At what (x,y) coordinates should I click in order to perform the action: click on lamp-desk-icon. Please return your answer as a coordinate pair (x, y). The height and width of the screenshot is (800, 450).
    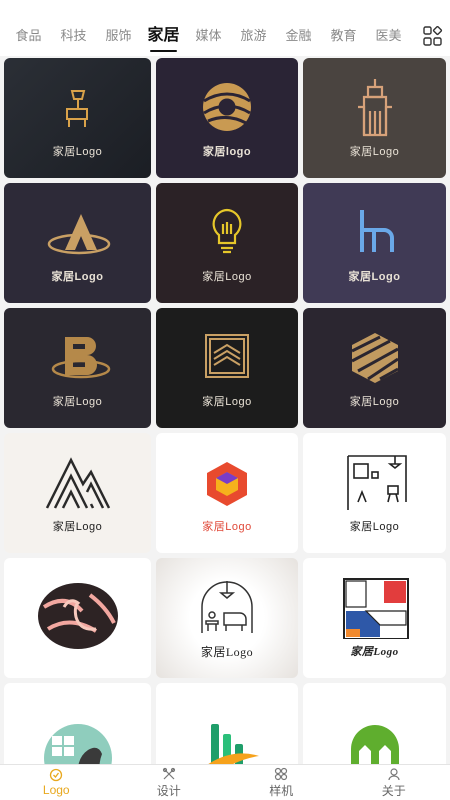
    Looking at the image, I should click on (76, 108).